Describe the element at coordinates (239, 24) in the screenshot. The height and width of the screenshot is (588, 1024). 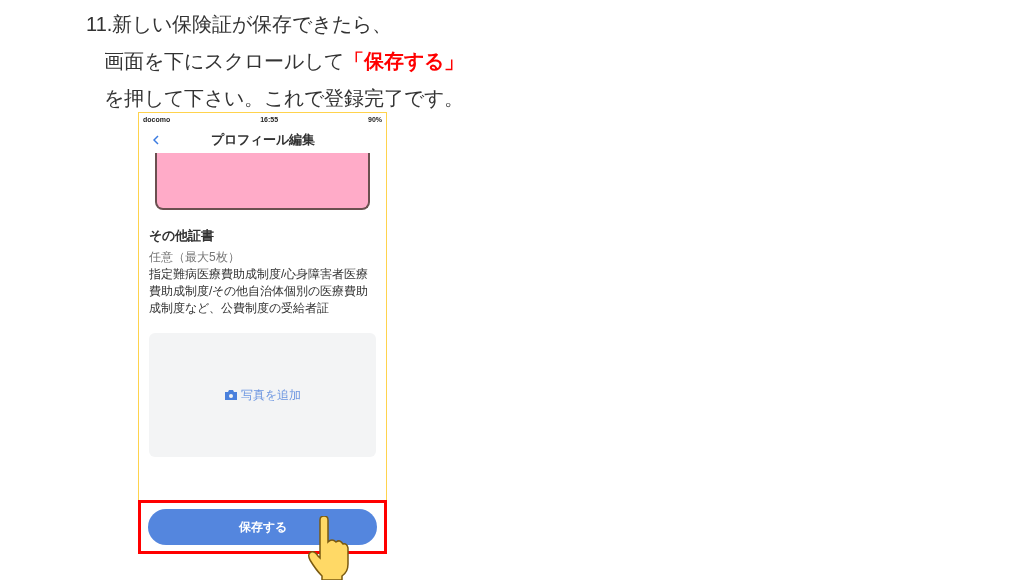
I see `instruction-text: 11.新しい保険証が保存できたら、` at that location.